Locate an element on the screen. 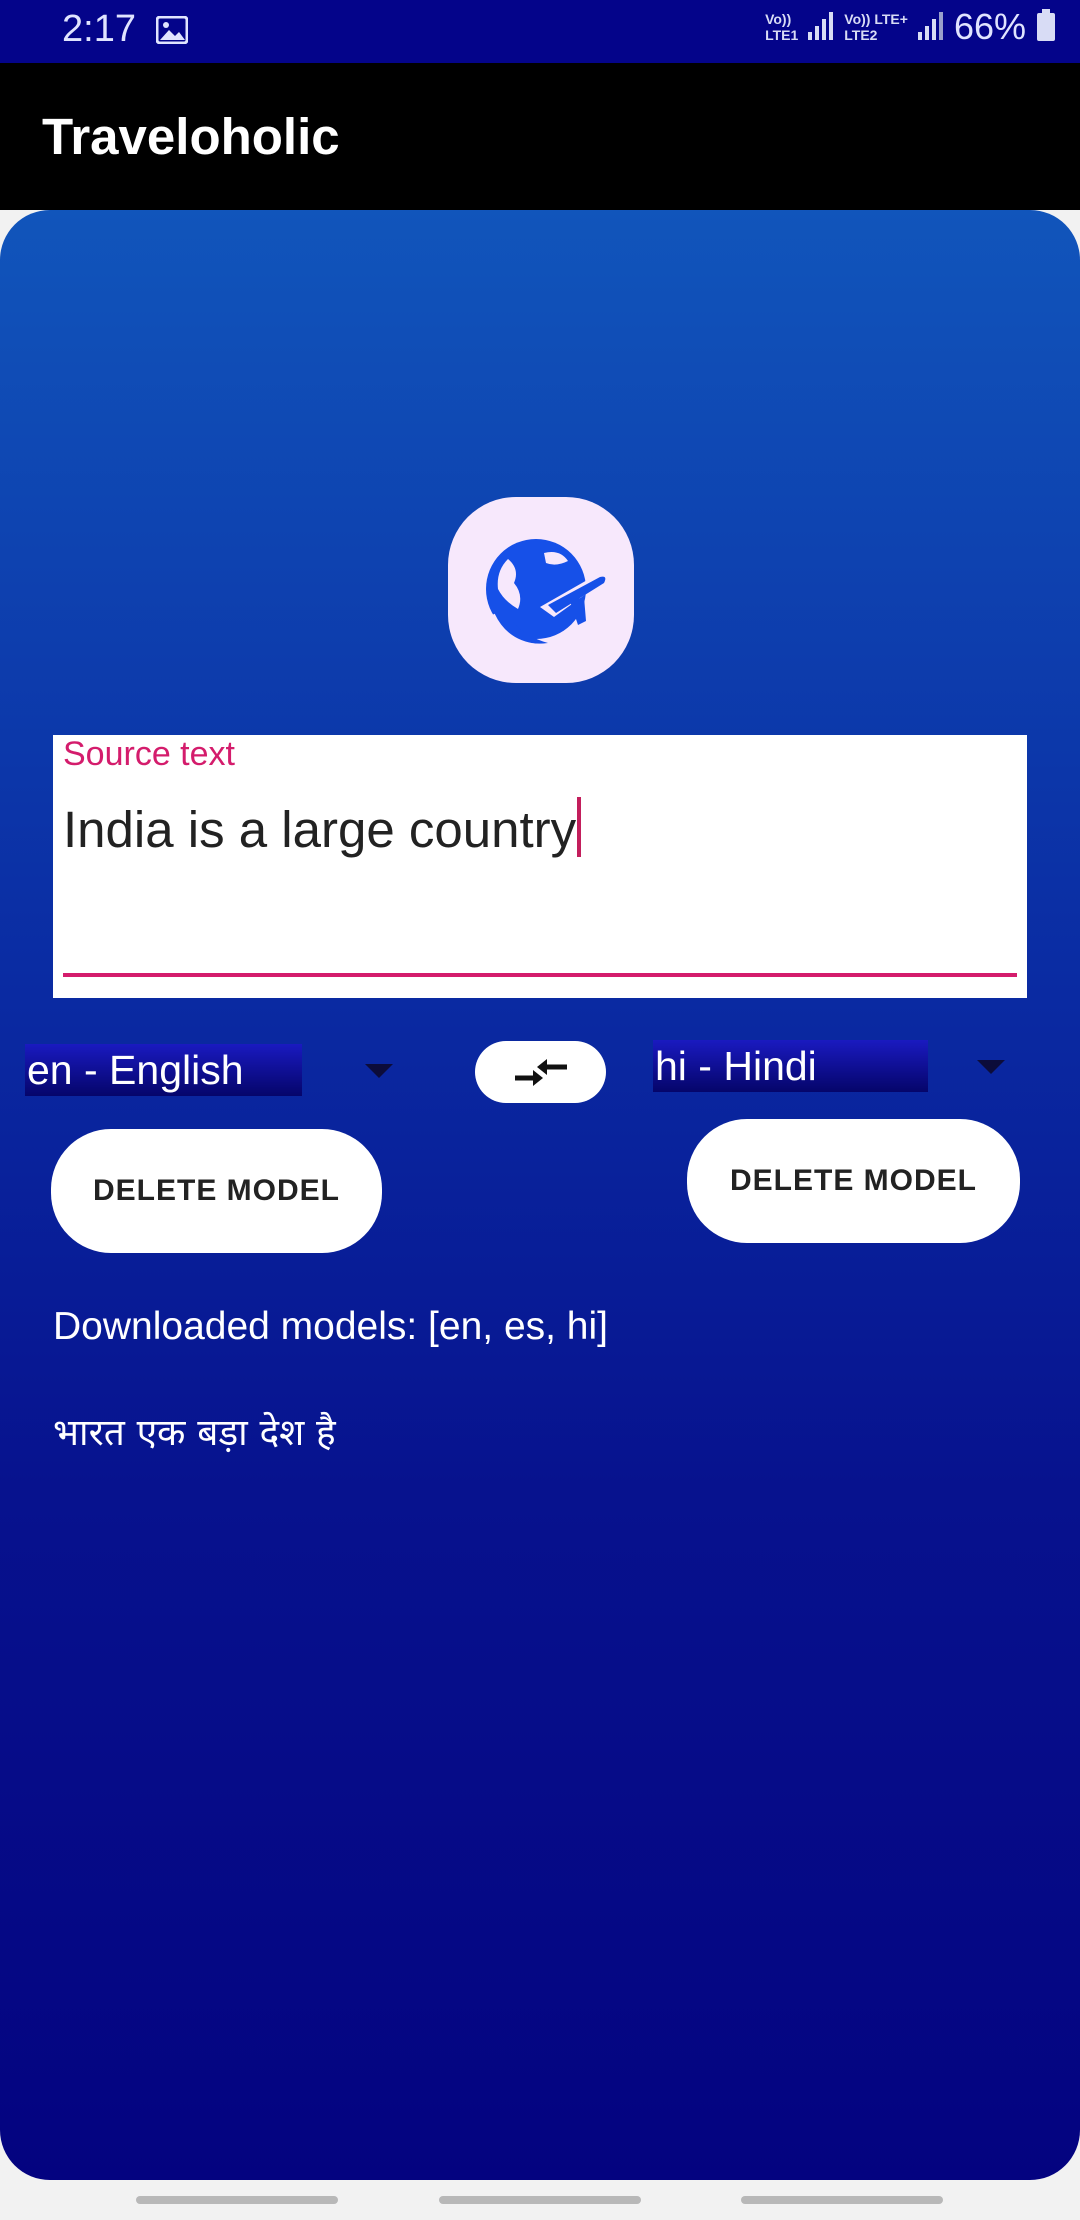 The image size is (1080, 2220). sim2-network: Vo)) LTE+ LTE2 is located at coordinates (876, 27).